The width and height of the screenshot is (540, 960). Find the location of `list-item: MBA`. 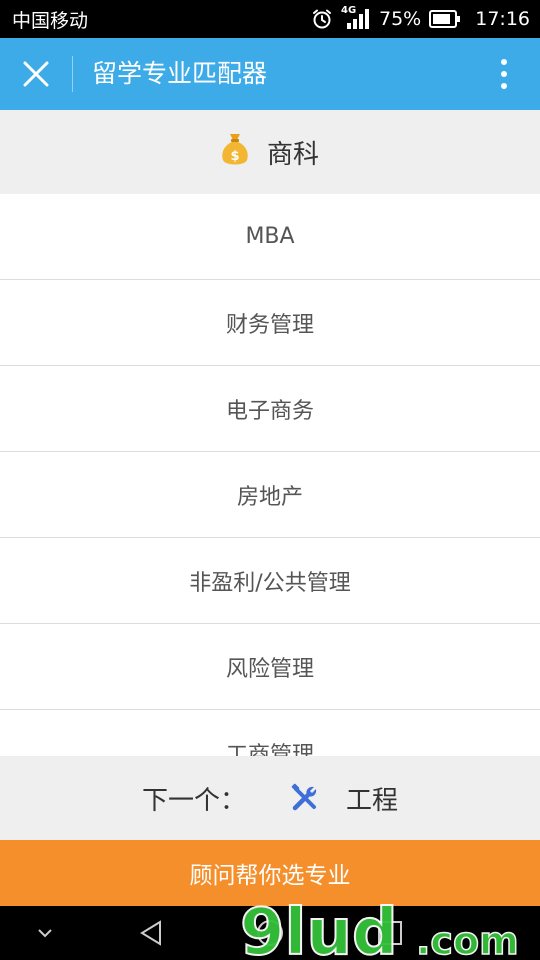

list-item: MBA is located at coordinates (270, 237).